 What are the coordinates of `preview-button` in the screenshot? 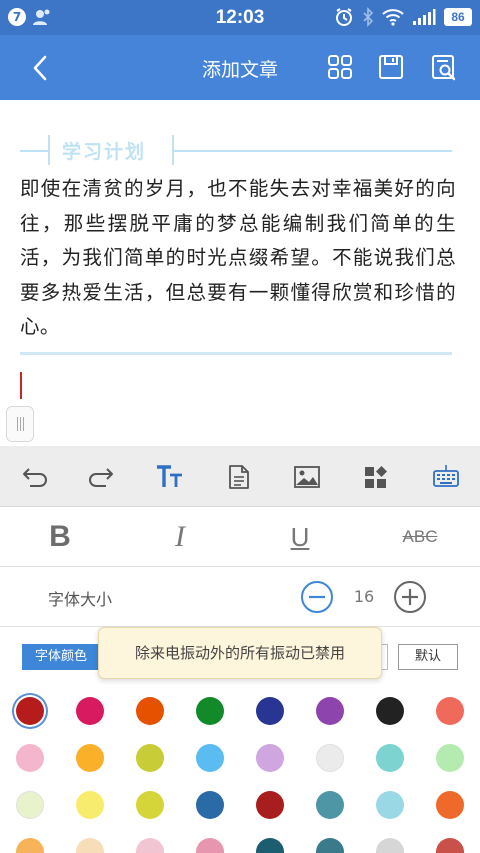 It's located at (444, 67).